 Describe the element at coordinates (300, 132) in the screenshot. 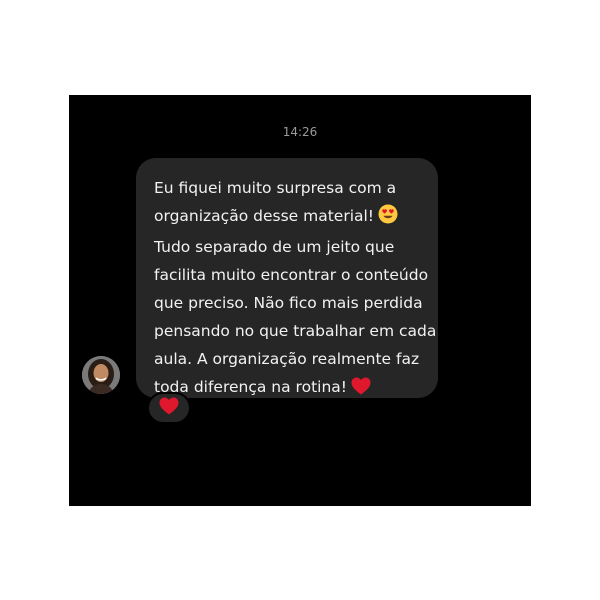

I see `message-timestamp: 14:26` at that location.